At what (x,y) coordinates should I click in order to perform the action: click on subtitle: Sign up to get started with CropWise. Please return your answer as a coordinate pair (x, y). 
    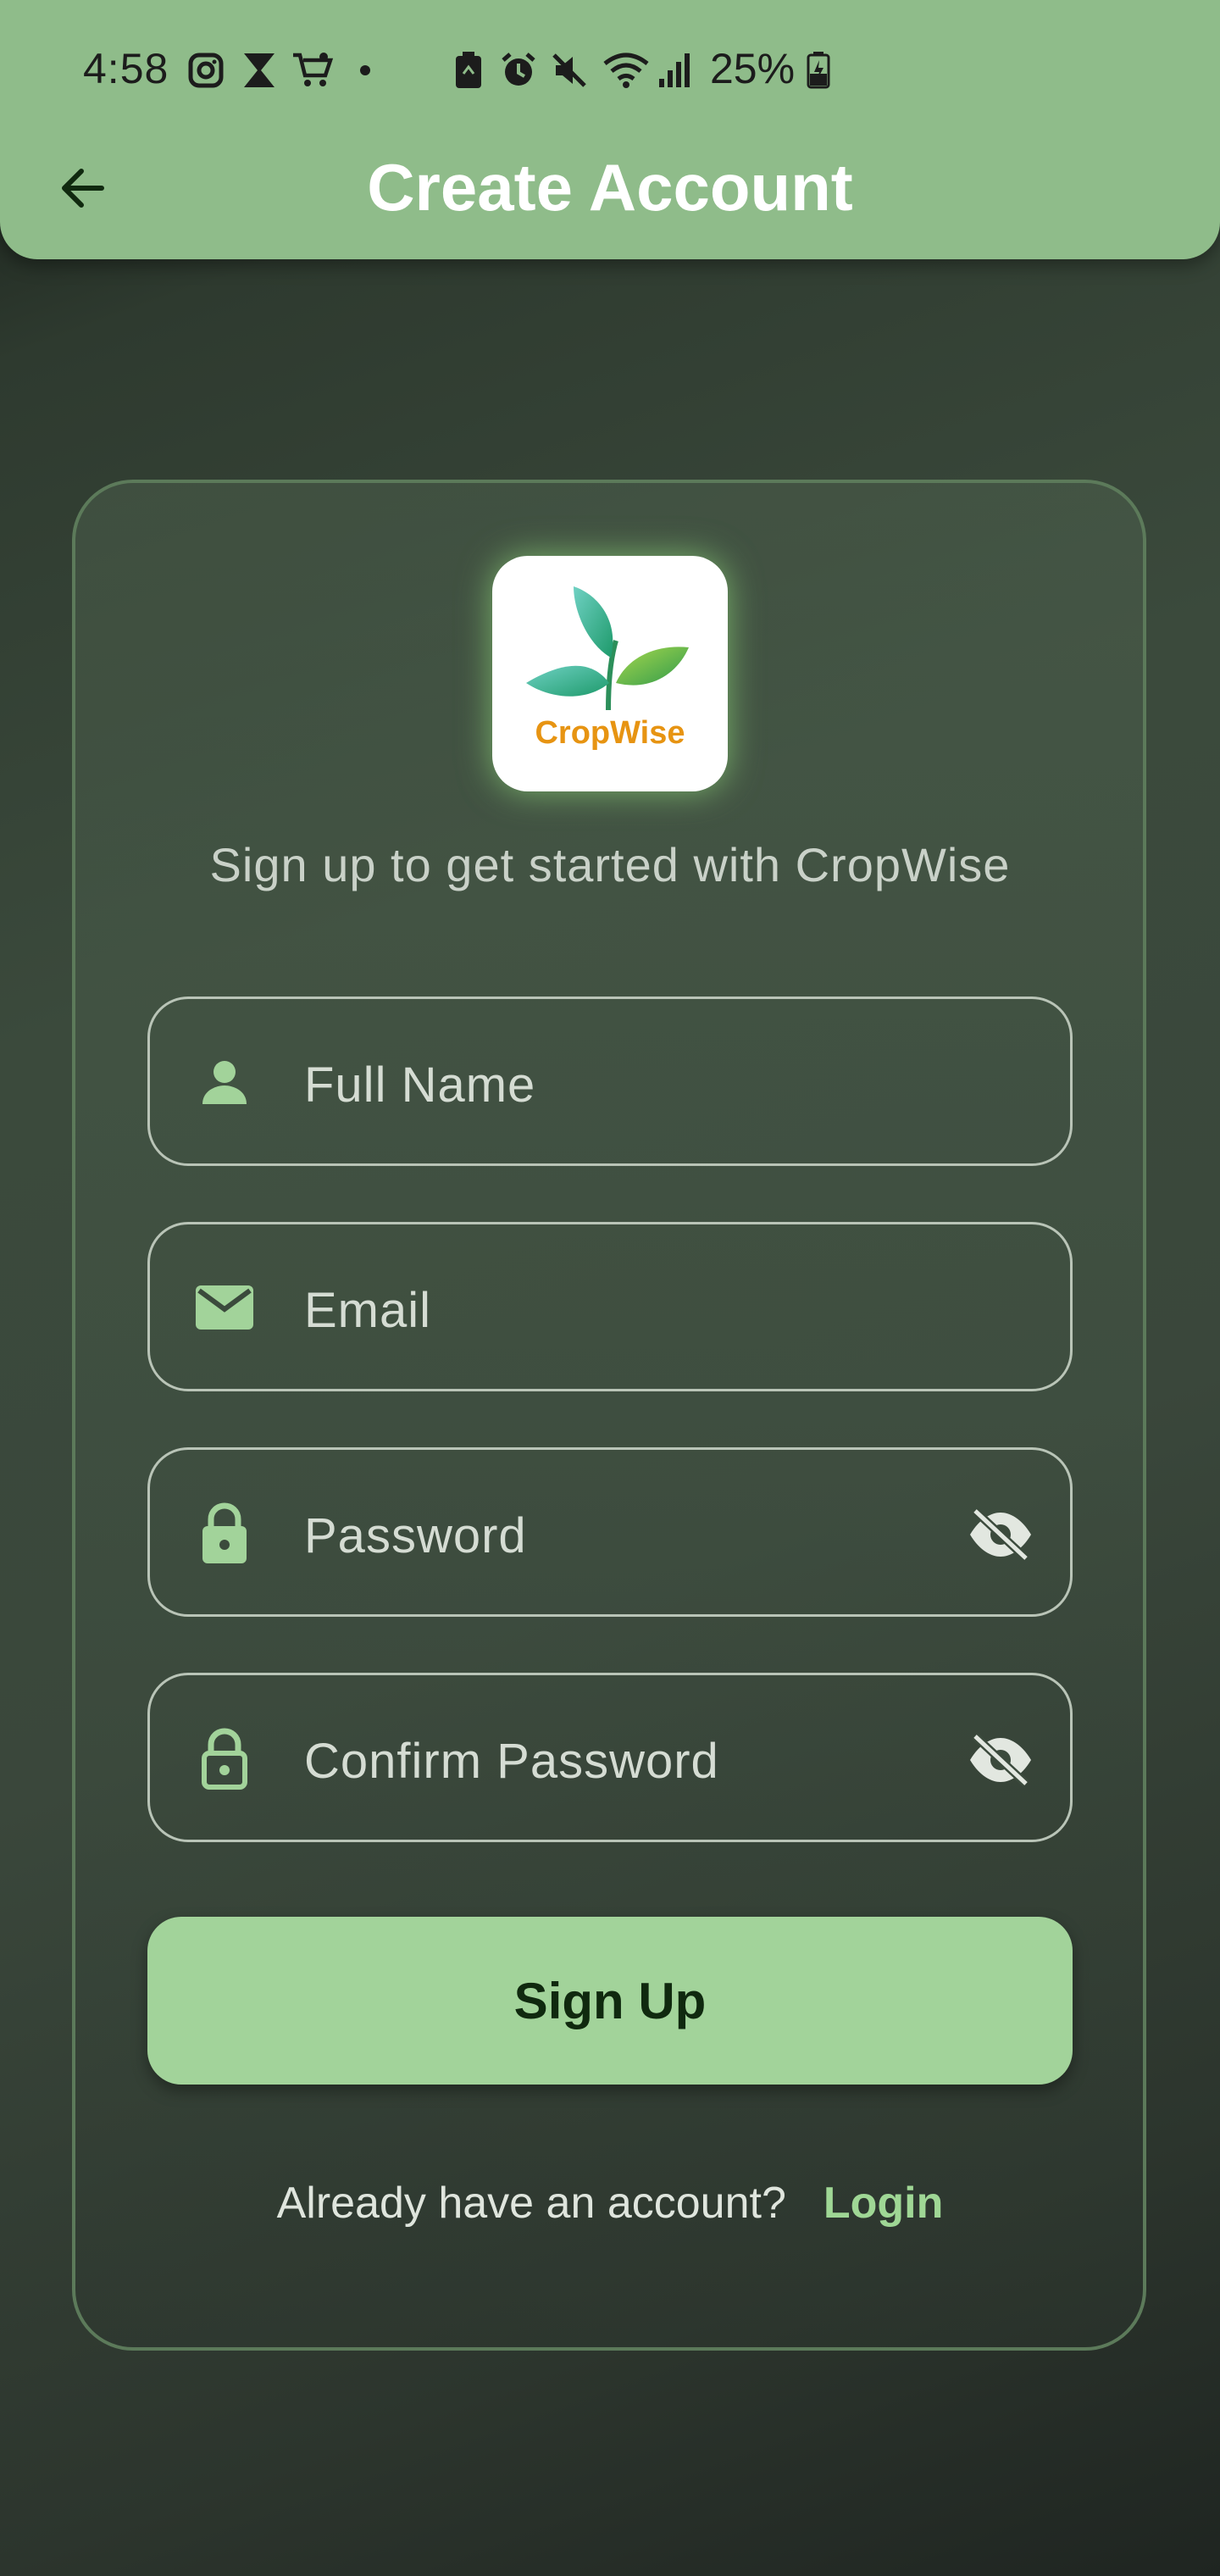
    Looking at the image, I should click on (610, 864).